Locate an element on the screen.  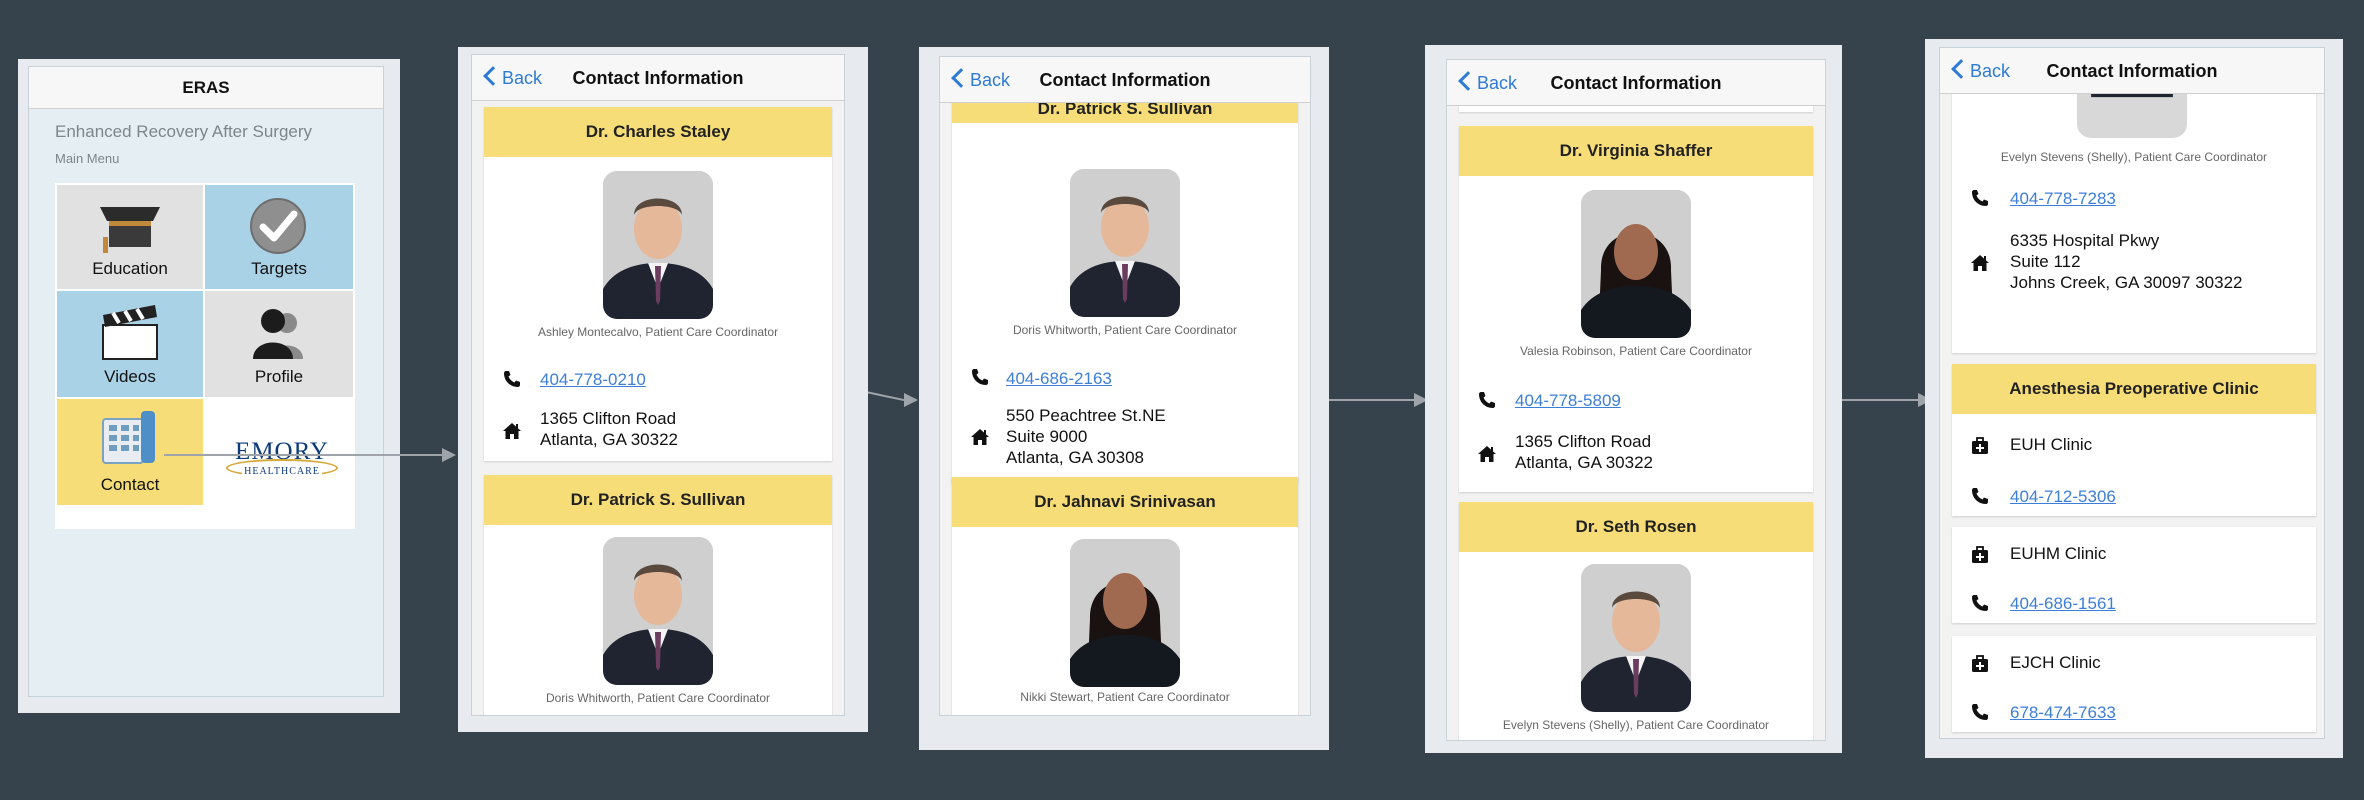
graduation-cap-icon is located at coordinates (130, 230).